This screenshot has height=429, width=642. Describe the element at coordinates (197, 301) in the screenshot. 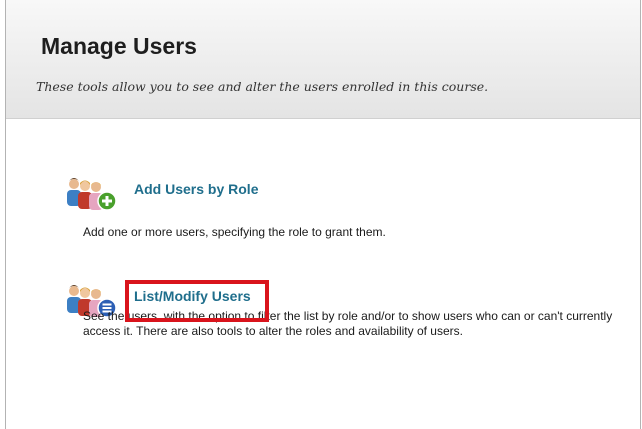

I see `highlight-annotation-box` at that location.